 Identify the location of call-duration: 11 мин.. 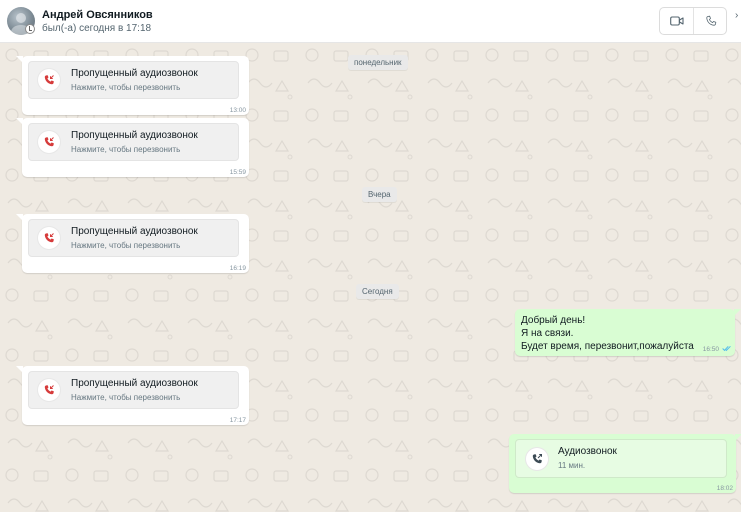
(572, 465).